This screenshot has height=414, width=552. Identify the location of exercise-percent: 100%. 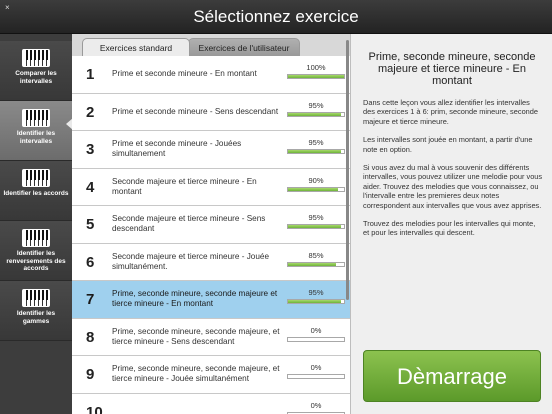
(316, 67).